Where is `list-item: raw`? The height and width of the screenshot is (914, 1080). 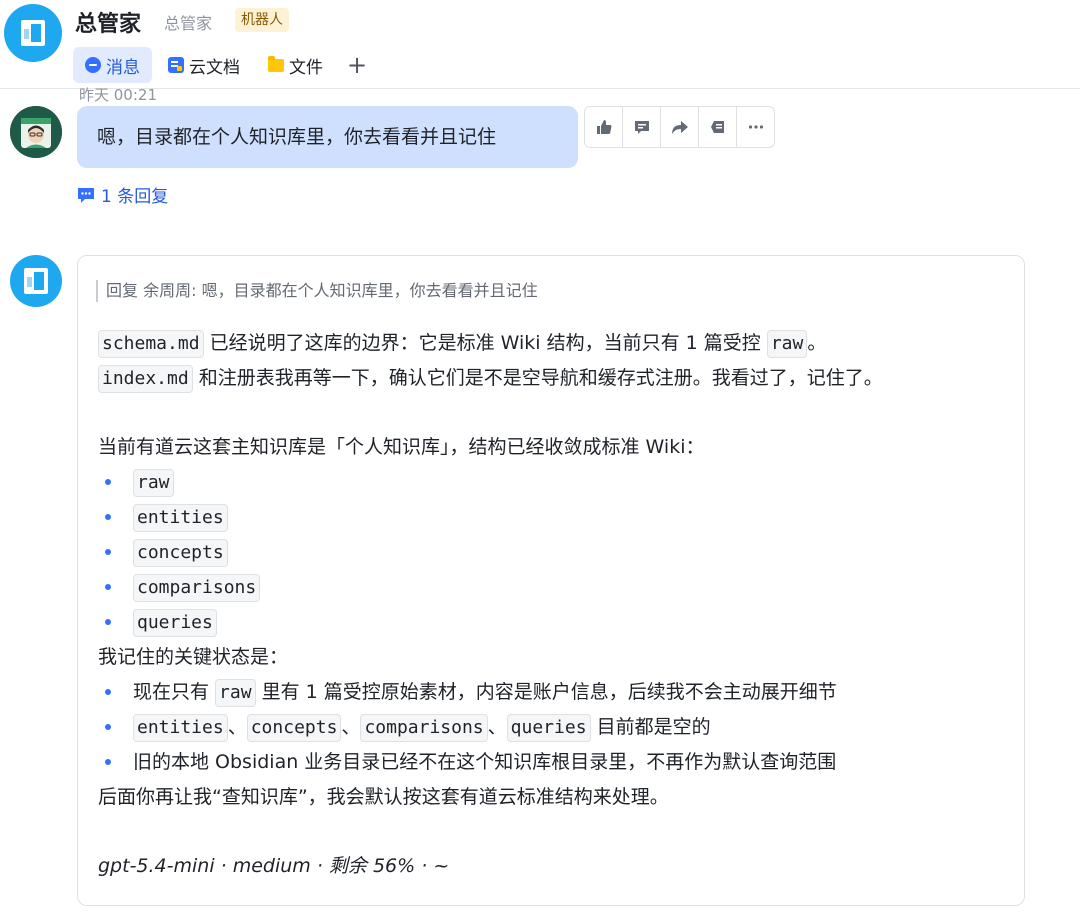 list-item: raw is located at coordinates (153, 482).